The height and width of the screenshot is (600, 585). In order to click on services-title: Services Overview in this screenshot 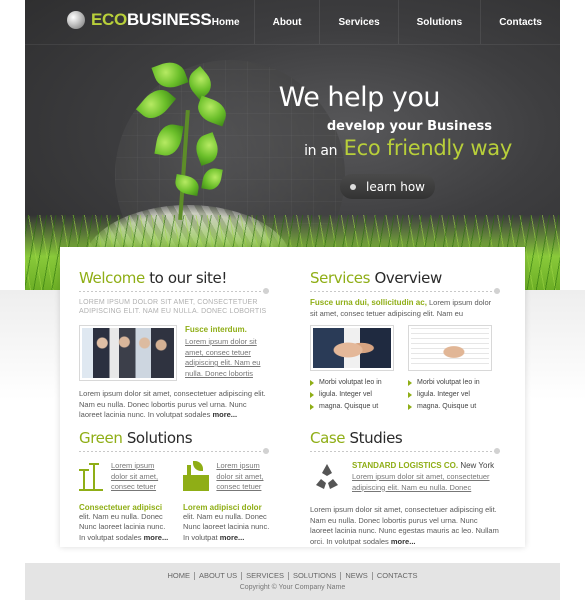, I will do `click(405, 278)`.